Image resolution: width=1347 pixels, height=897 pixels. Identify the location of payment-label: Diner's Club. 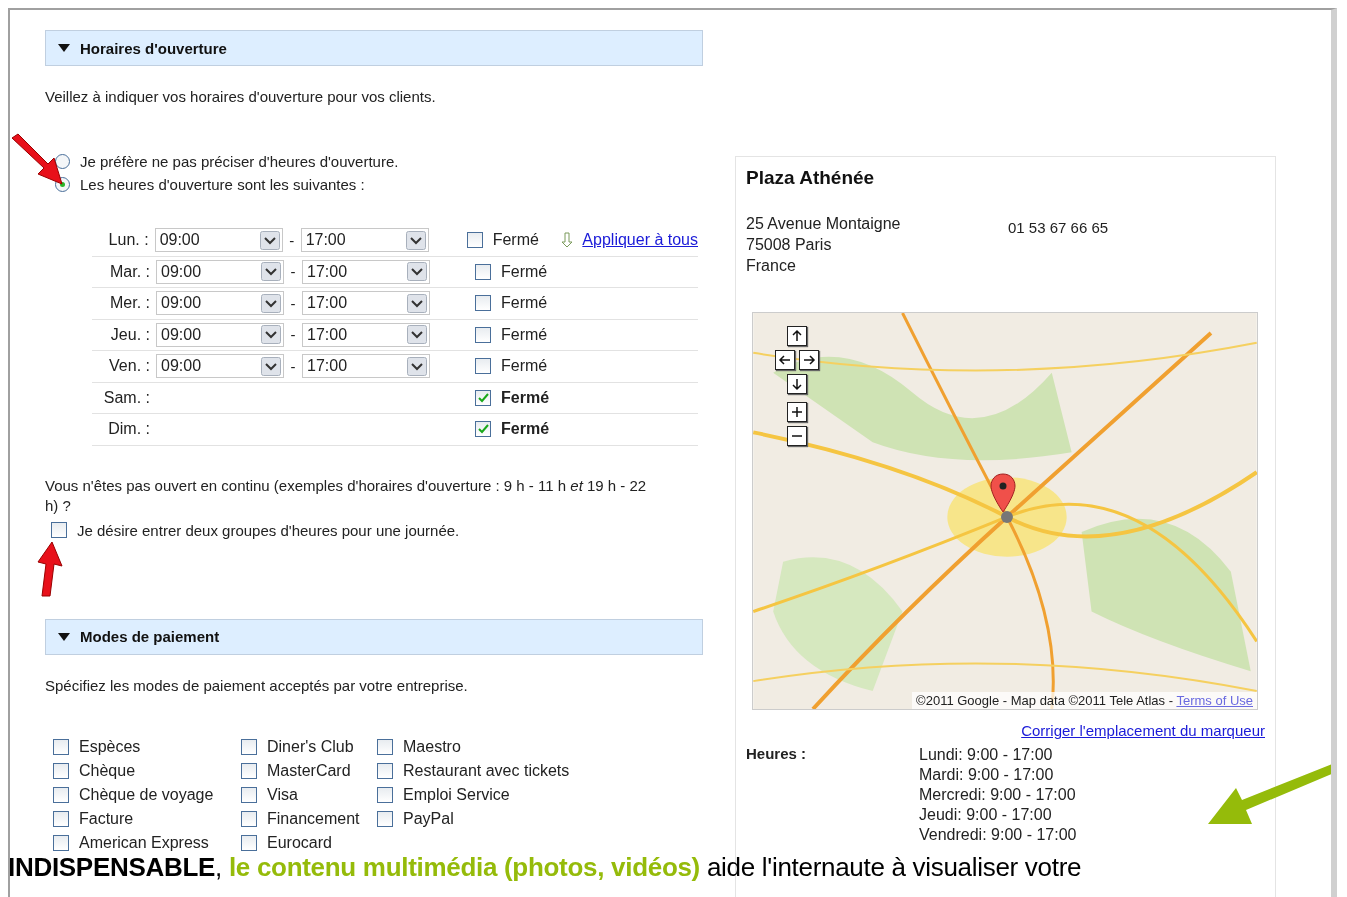
(310, 747).